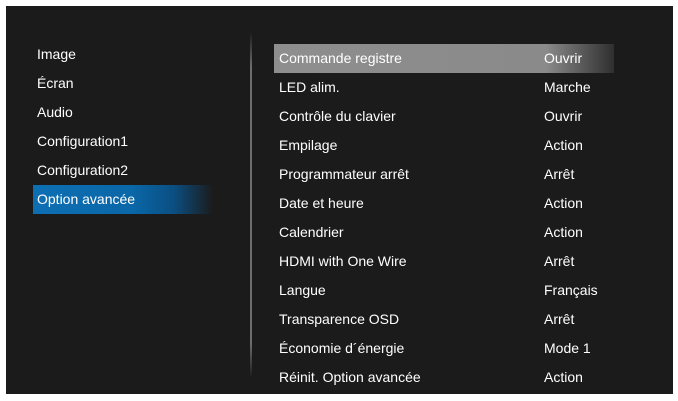 This screenshot has height=401, width=678. Describe the element at coordinates (251, 205) in the screenshot. I see `menu-divider` at that location.